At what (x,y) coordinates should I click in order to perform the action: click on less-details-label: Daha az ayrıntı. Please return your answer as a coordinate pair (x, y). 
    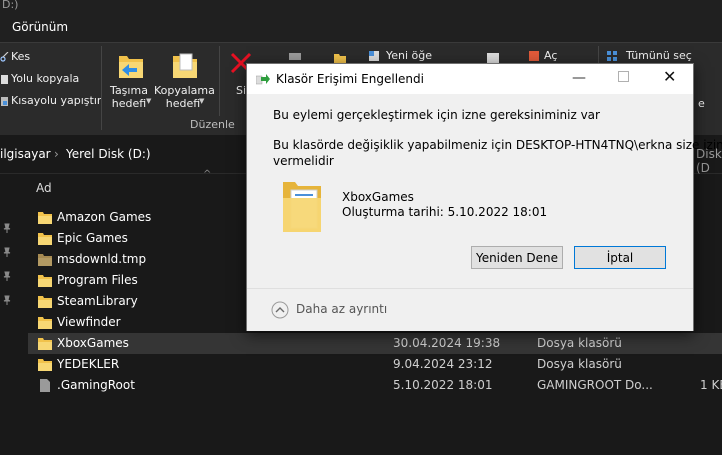
    Looking at the image, I should click on (342, 309).